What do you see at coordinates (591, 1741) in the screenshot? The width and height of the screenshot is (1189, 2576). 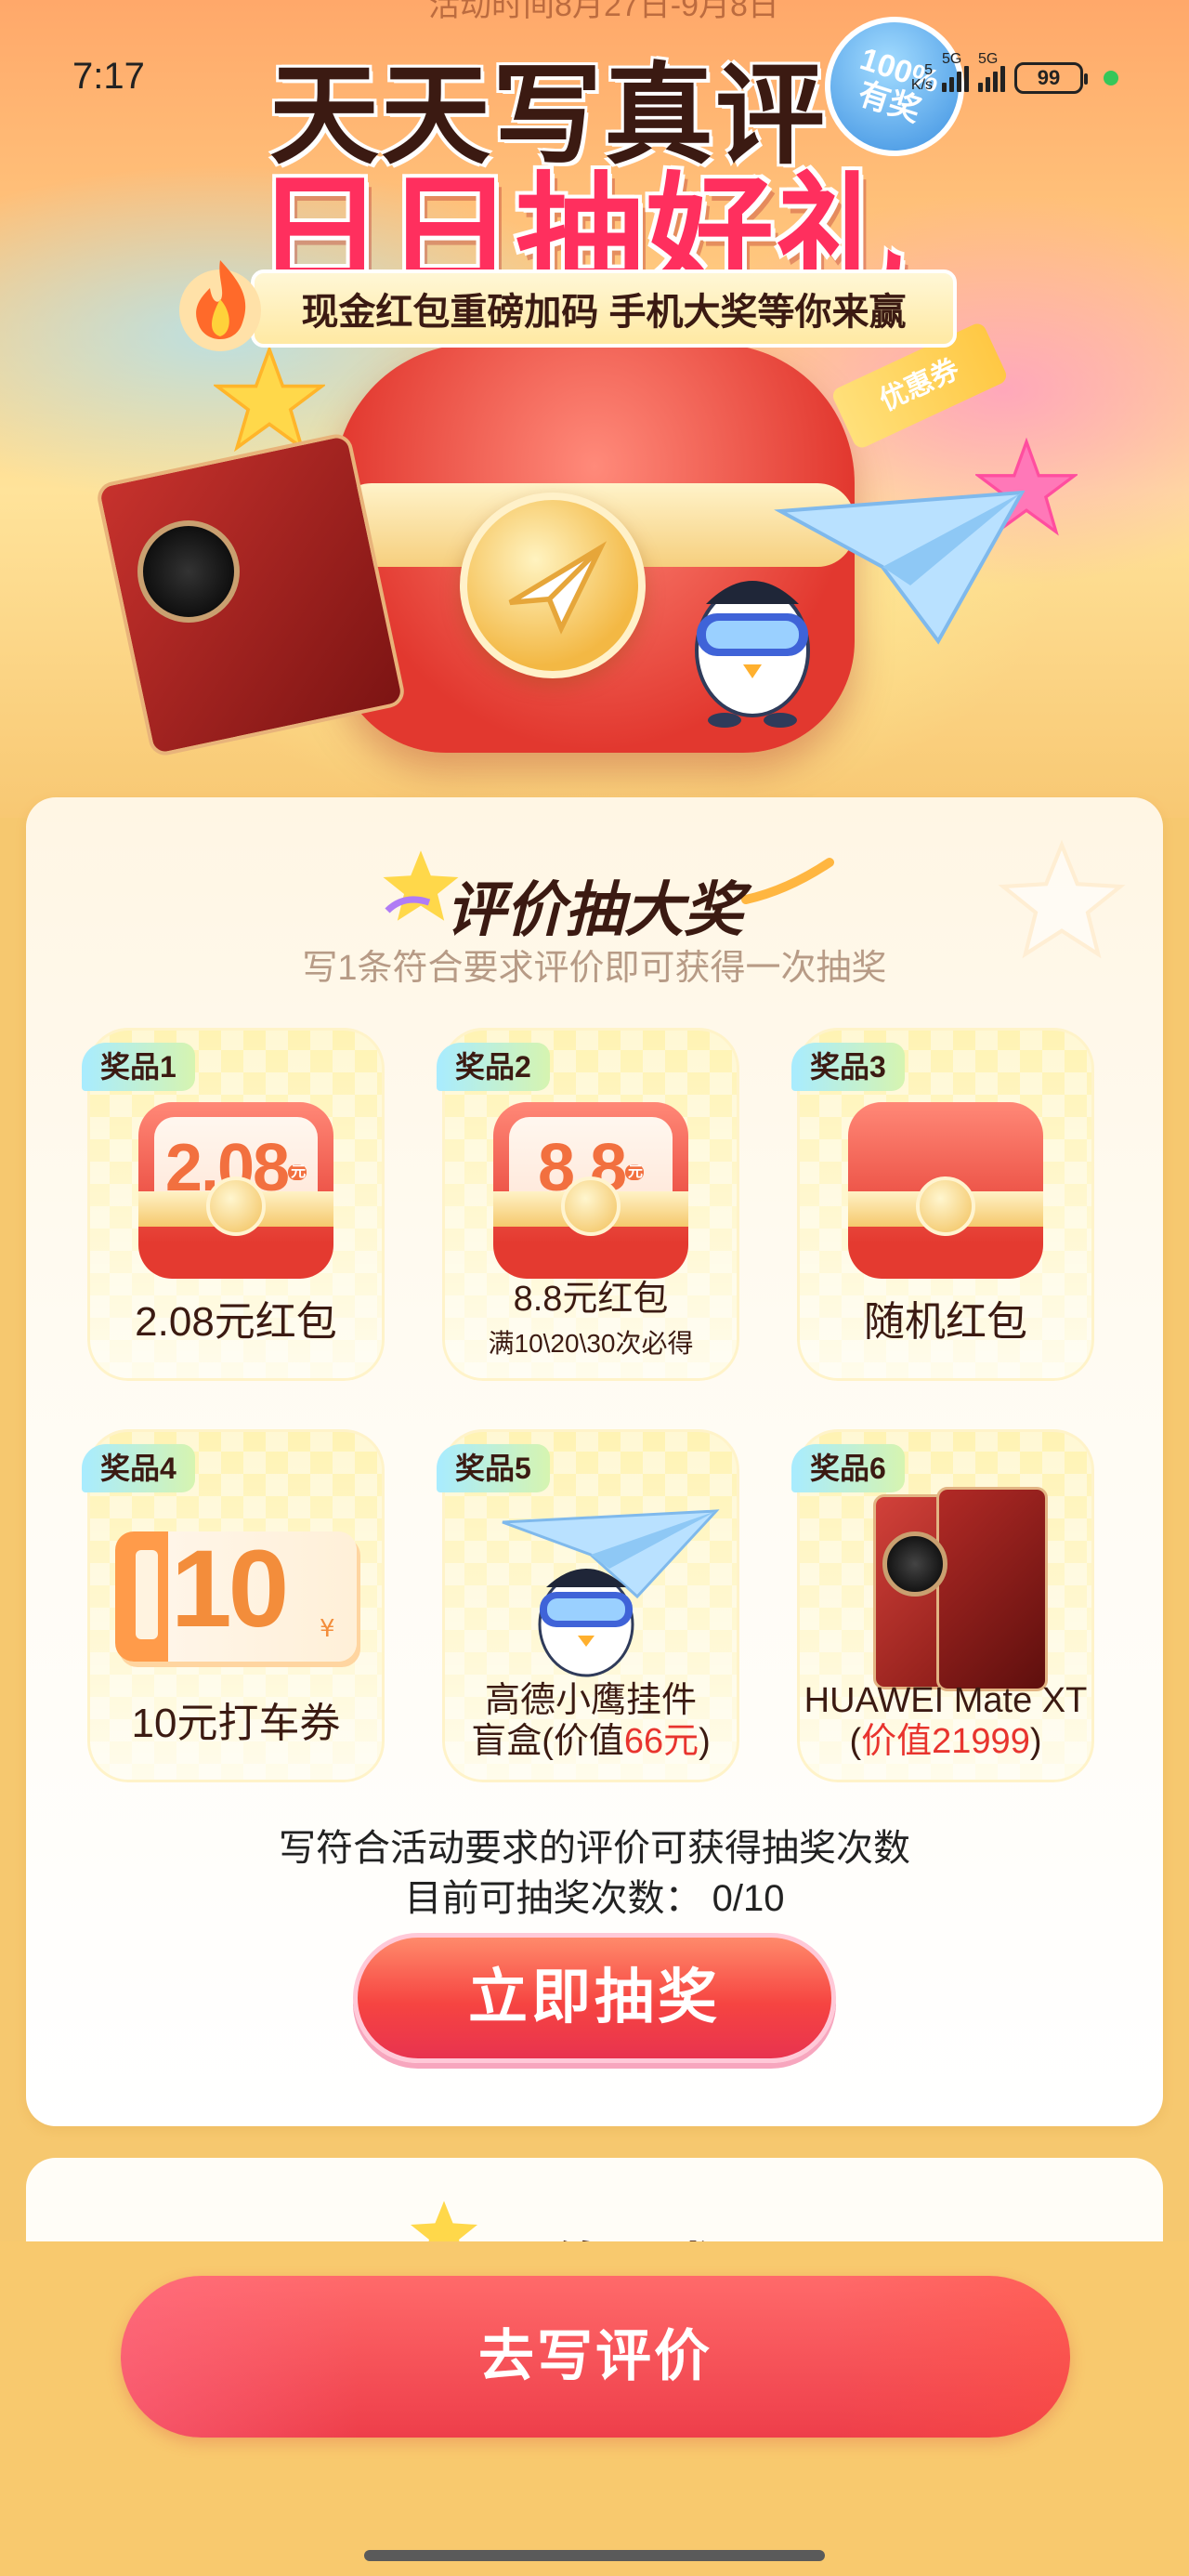 I see `prize-name-line2: 盲盒(价值66元)` at bounding box center [591, 1741].